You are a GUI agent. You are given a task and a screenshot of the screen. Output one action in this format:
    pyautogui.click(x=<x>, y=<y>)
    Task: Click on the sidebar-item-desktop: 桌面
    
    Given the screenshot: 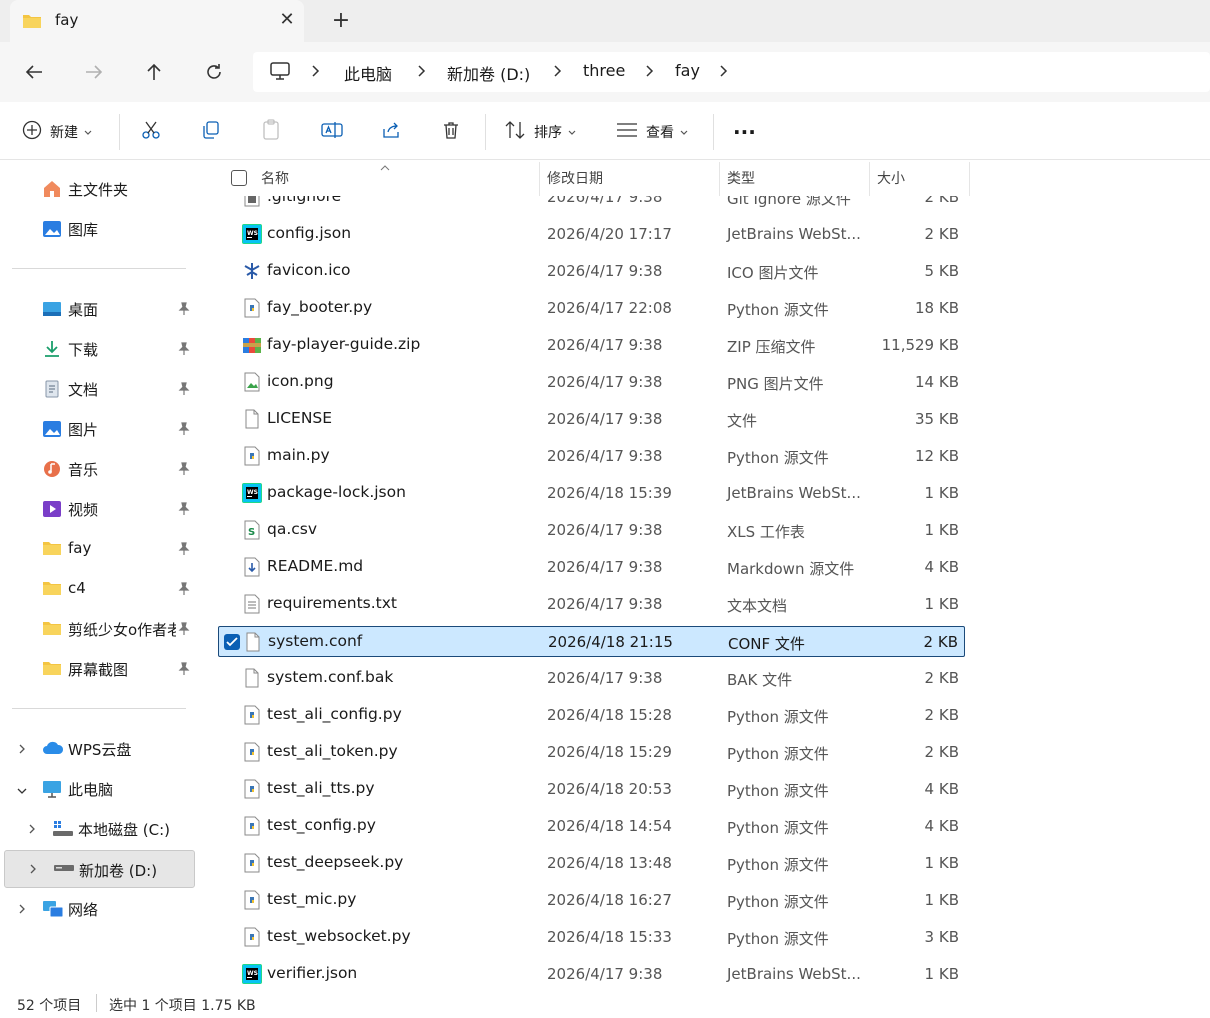 What is the action you would take?
    pyautogui.click(x=100, y=309)
    